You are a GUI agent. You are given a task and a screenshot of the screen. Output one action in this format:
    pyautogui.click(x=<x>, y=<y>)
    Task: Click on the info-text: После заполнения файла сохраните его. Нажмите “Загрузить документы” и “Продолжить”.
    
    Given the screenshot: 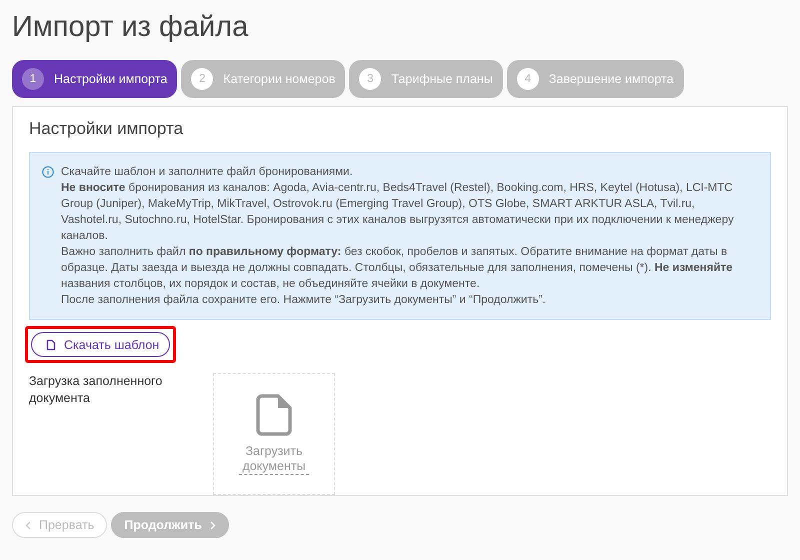 What is the action you would take?
    pyautogui.click(x=304, y=300)
    